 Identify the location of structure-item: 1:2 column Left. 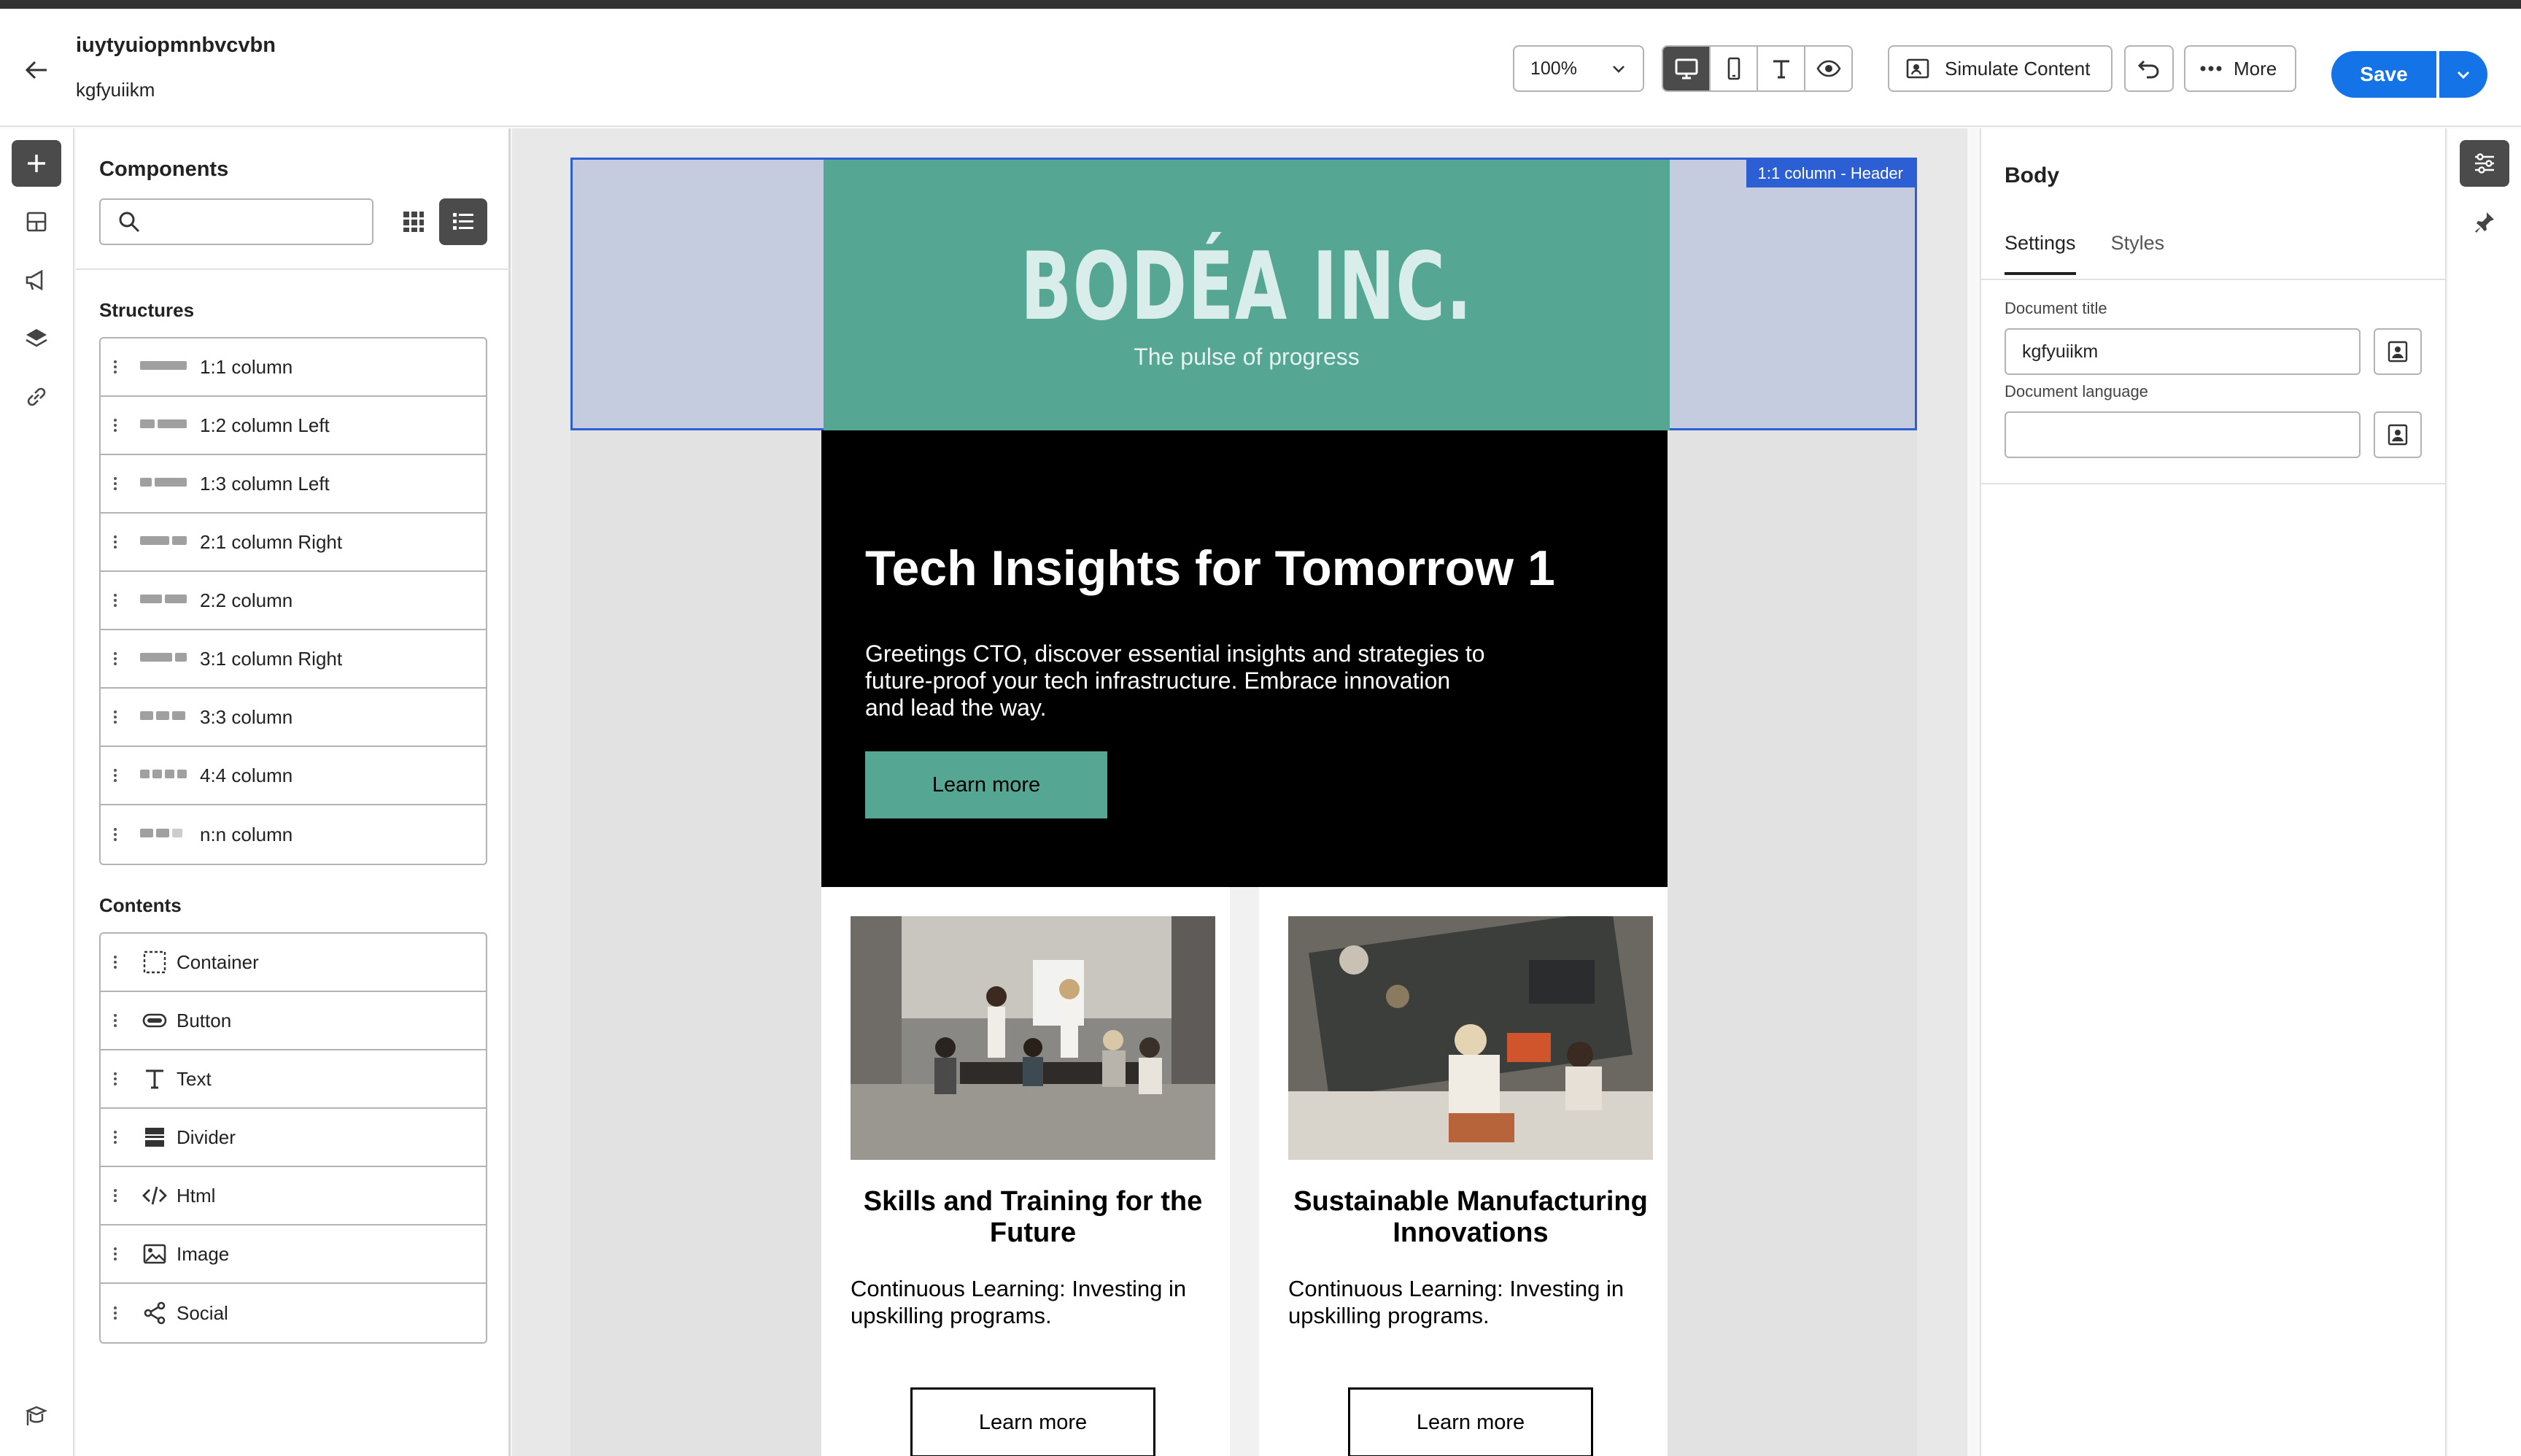
(293, 426).